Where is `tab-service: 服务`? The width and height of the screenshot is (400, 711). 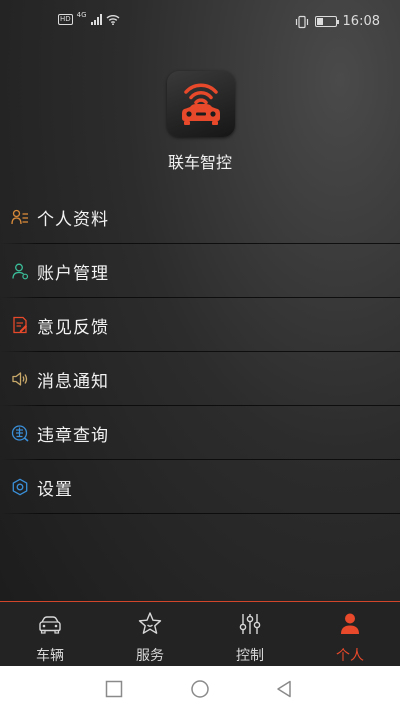
tab-service: 服务 is located at coordinates (150, 634).